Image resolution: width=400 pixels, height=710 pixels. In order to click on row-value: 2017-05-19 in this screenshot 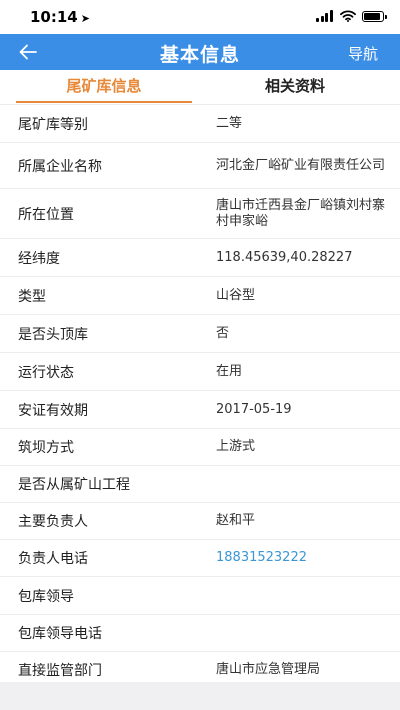, I will do `click(254, 409)`.